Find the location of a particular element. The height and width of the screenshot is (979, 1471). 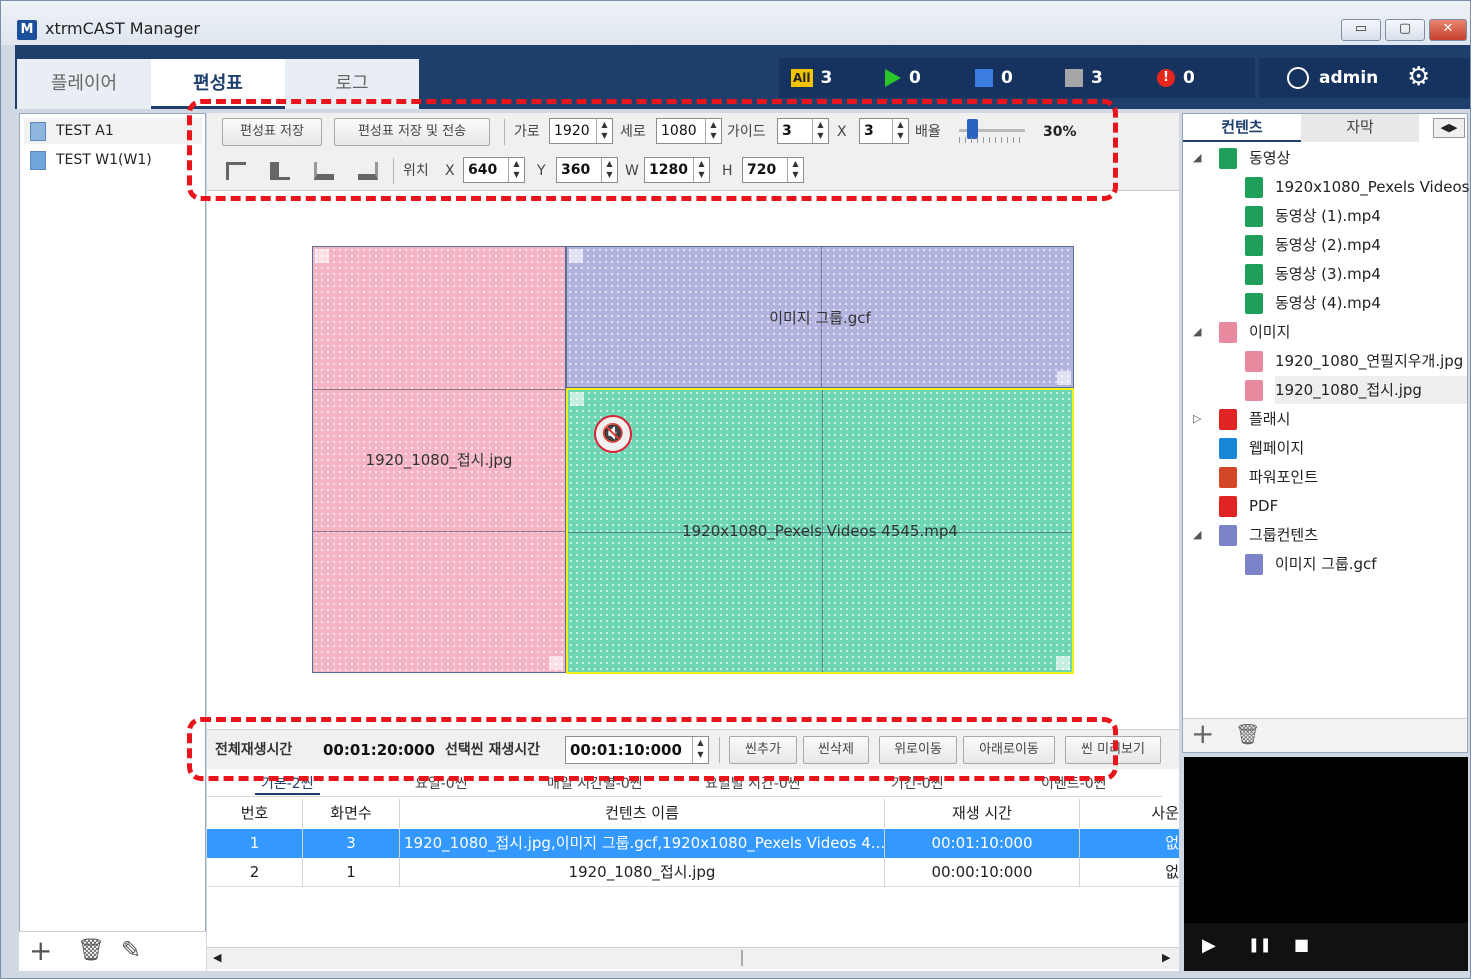

tree-folder: ◢ 그룹컨텐츠 is located at coordinates (1330, 535).